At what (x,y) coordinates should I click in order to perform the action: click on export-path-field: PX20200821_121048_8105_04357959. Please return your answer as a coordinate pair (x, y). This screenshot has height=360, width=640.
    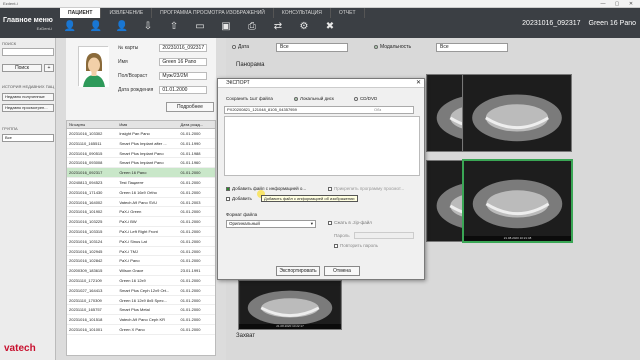
    Looking at the image, I should click on (319, 110).